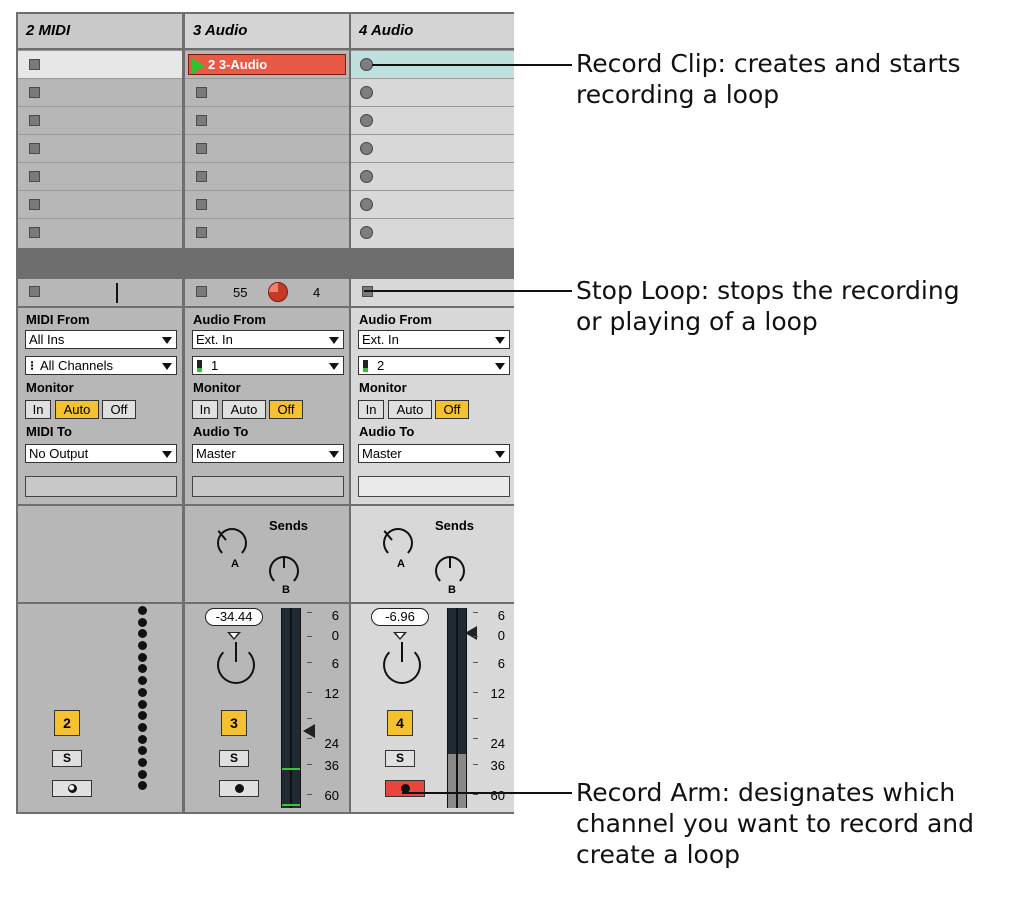  I want to click on to-label: Audio To, so click(221, 431).